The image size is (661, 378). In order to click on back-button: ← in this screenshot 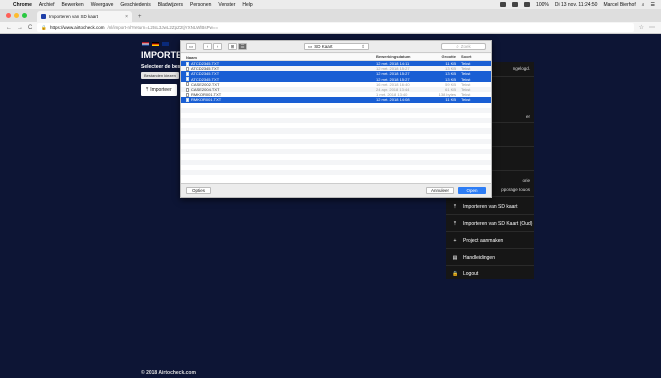, I will do `click(9, 28)`.